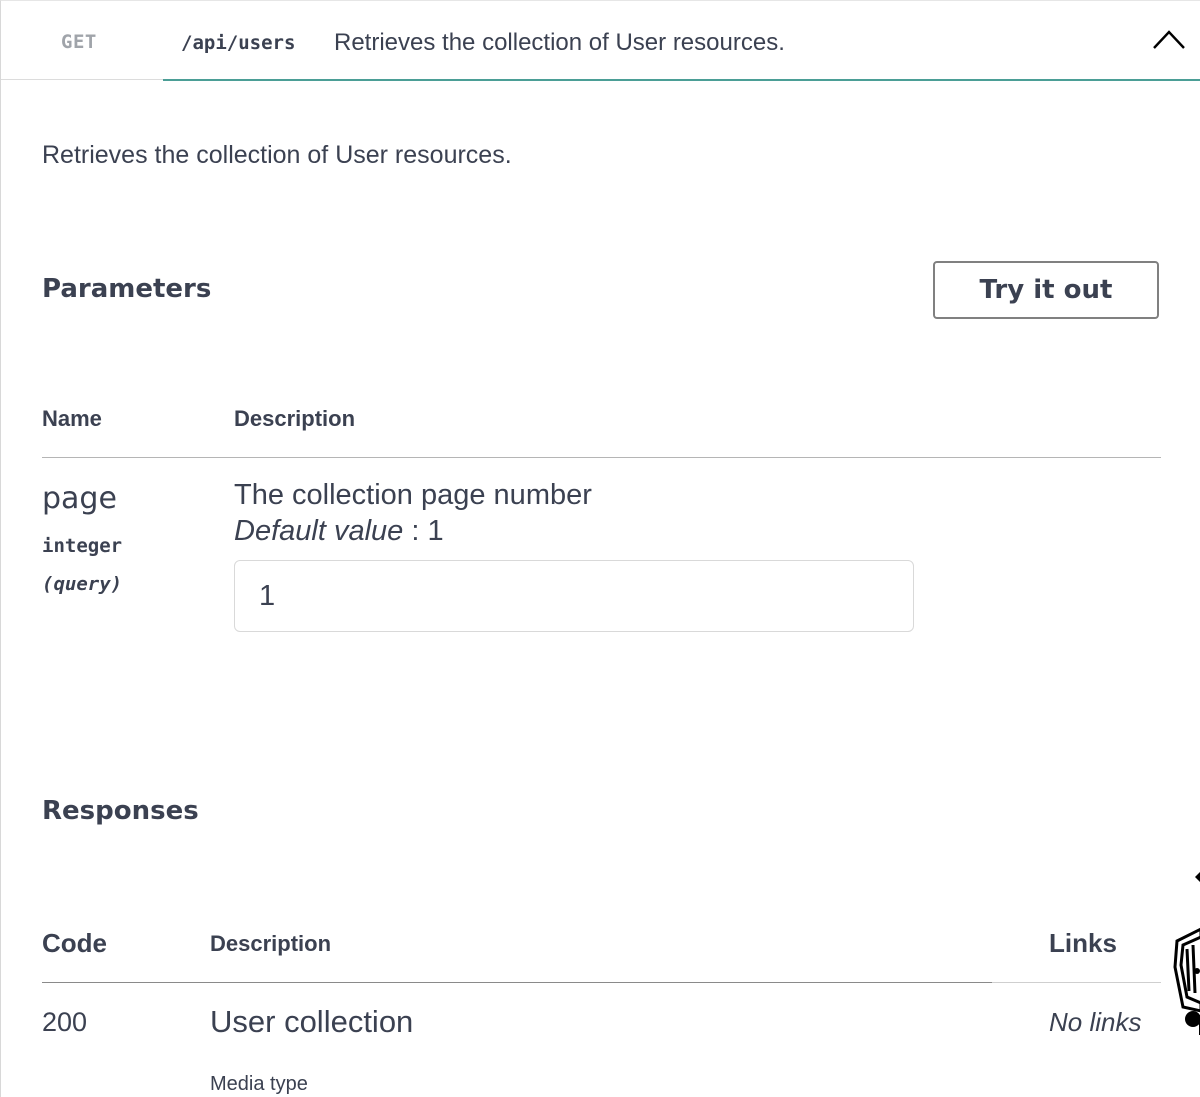  I want to click on endpoint-path: /api/users, so click(238, 43).